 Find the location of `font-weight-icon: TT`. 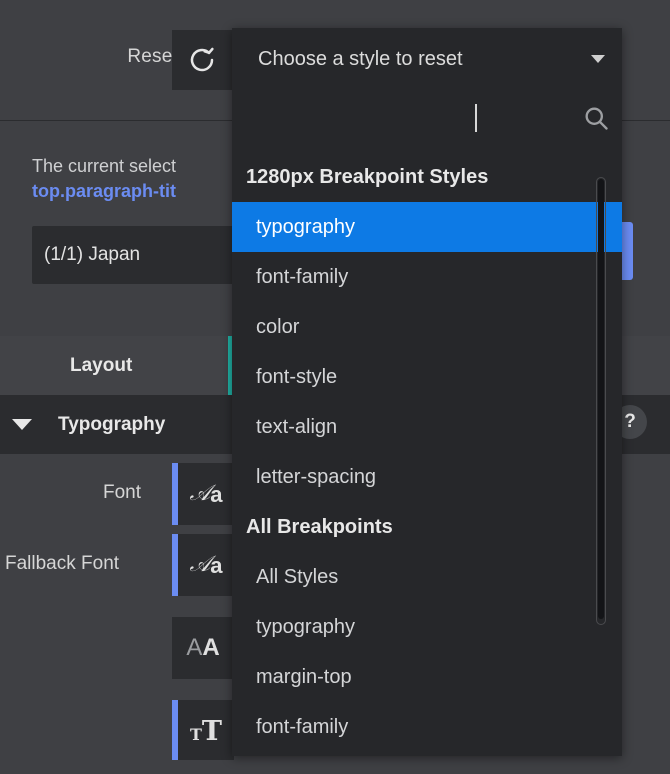

font-weight-icon: TT is located at coordinates (206, 731).